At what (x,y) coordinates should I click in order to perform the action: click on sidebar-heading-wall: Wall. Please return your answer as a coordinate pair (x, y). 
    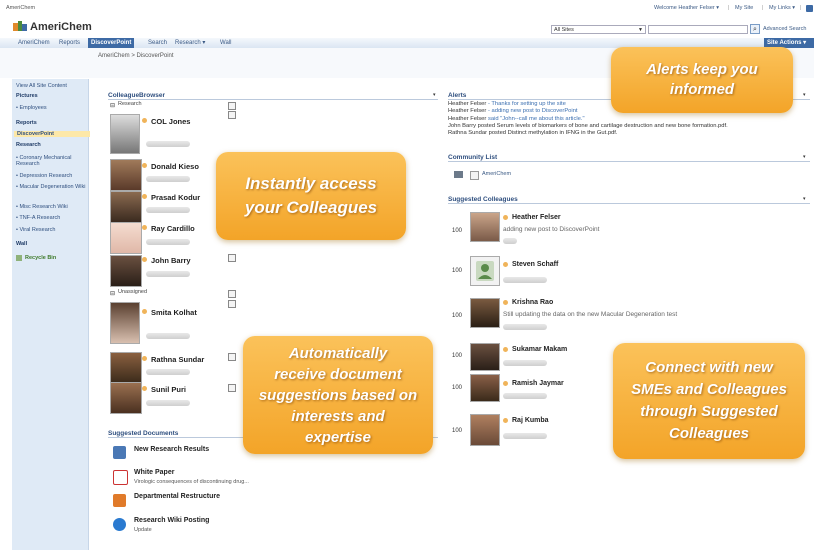
    Looking at the image, I should click on (51, 244).